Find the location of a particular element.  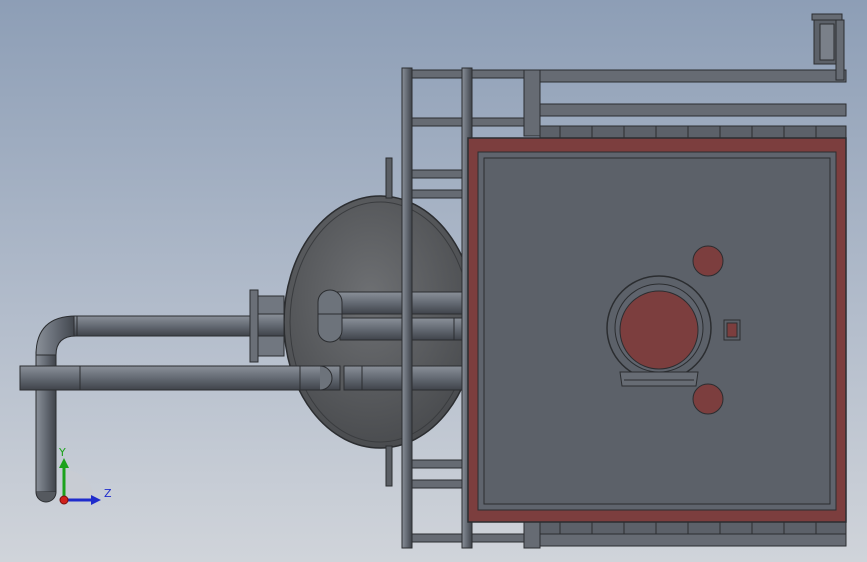

z-axis-label: Z is located at coordinates (108, 493).